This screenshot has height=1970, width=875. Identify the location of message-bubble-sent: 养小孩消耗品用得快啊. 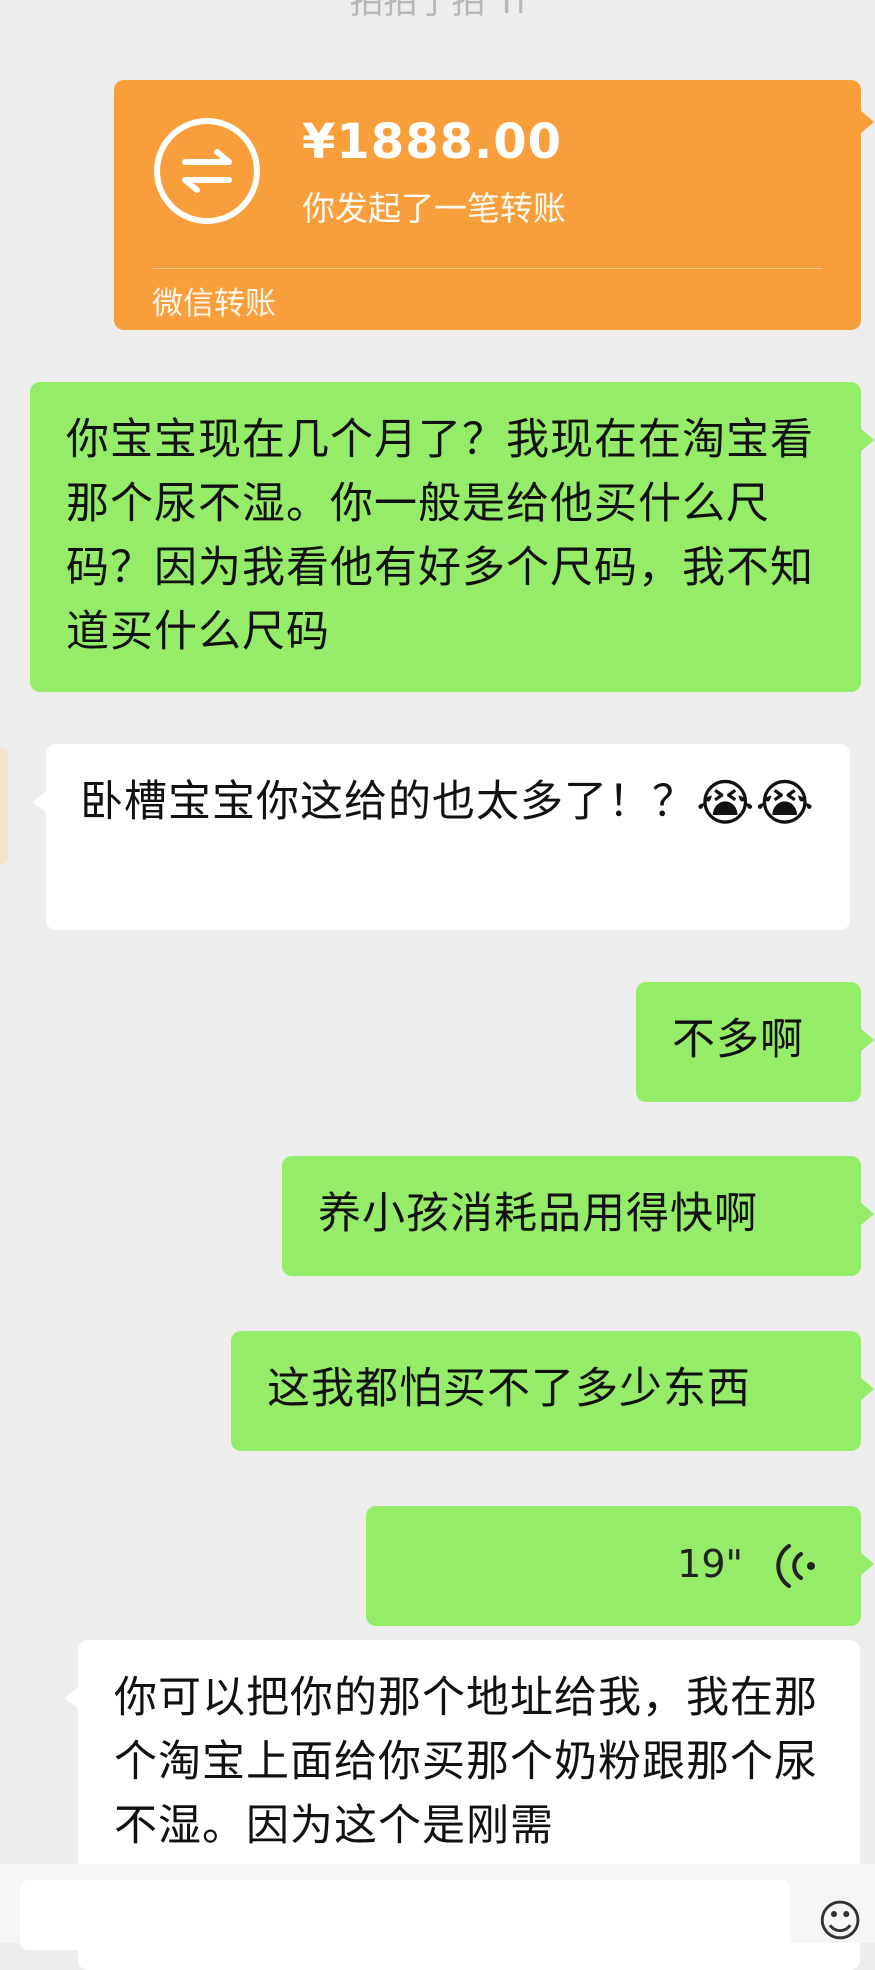
(578, 1216).